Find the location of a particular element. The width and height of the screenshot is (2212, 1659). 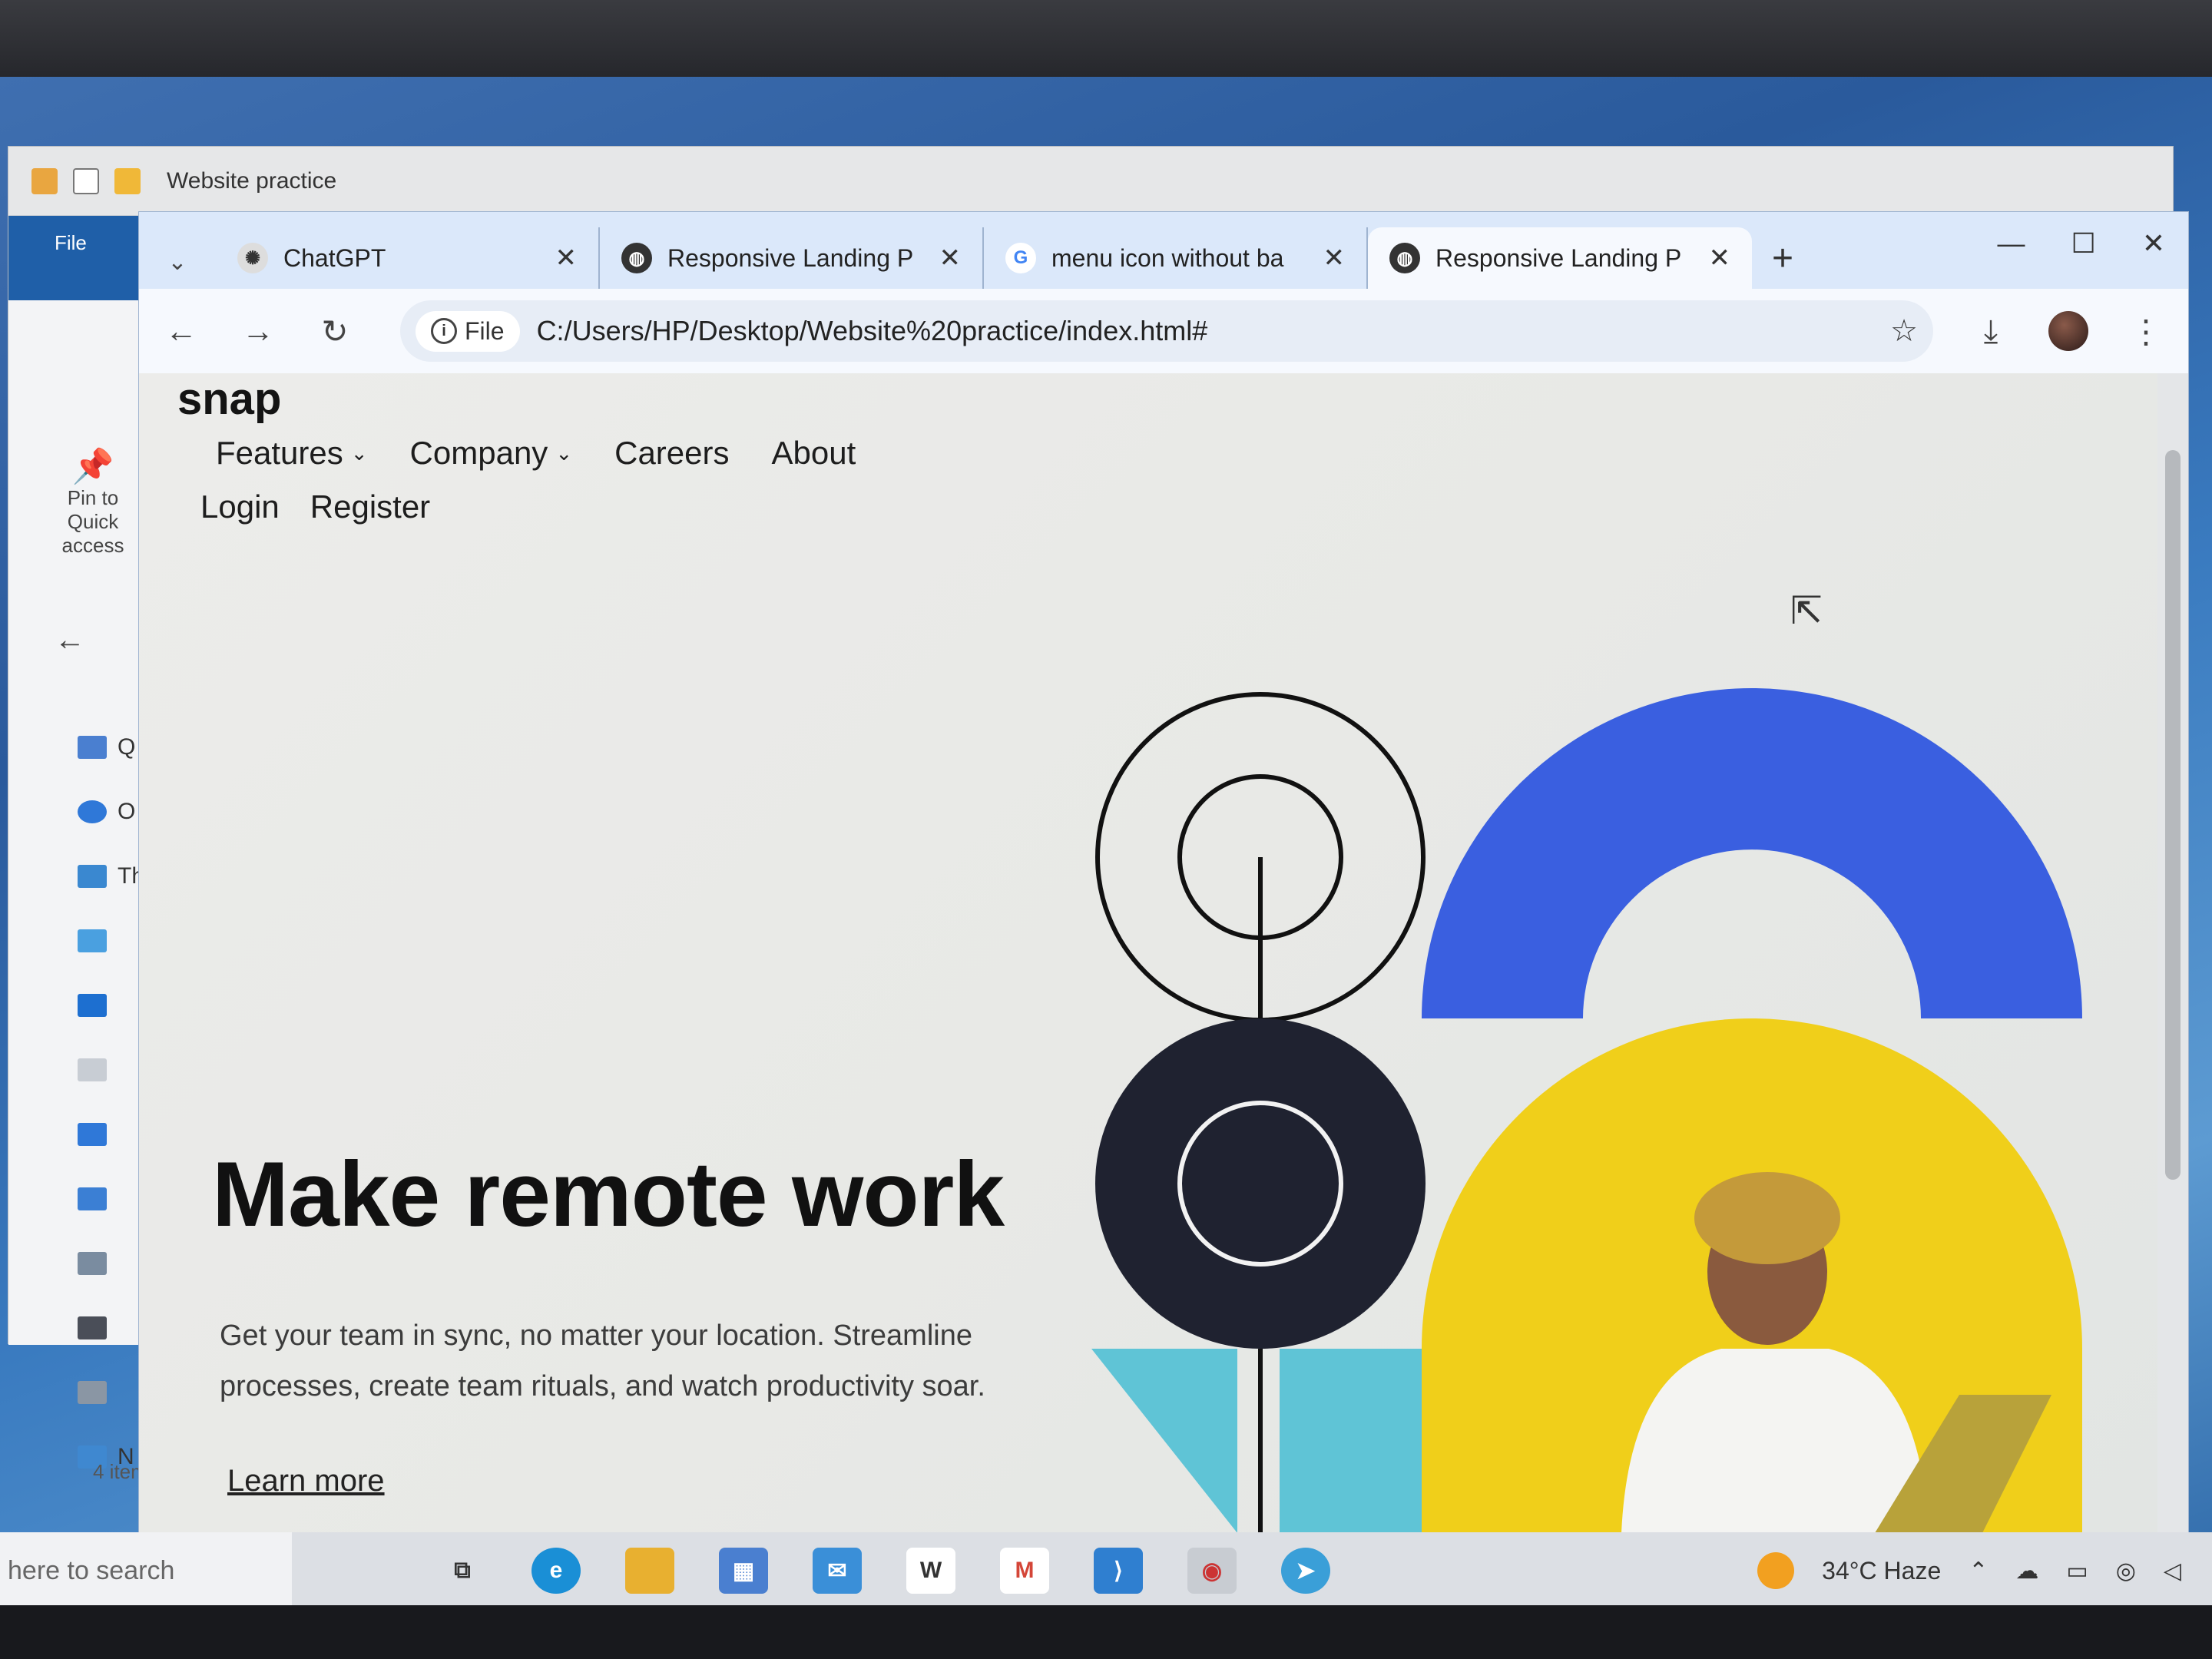

monitor-bezel-bottom is located at coordinates (1106, 1632).